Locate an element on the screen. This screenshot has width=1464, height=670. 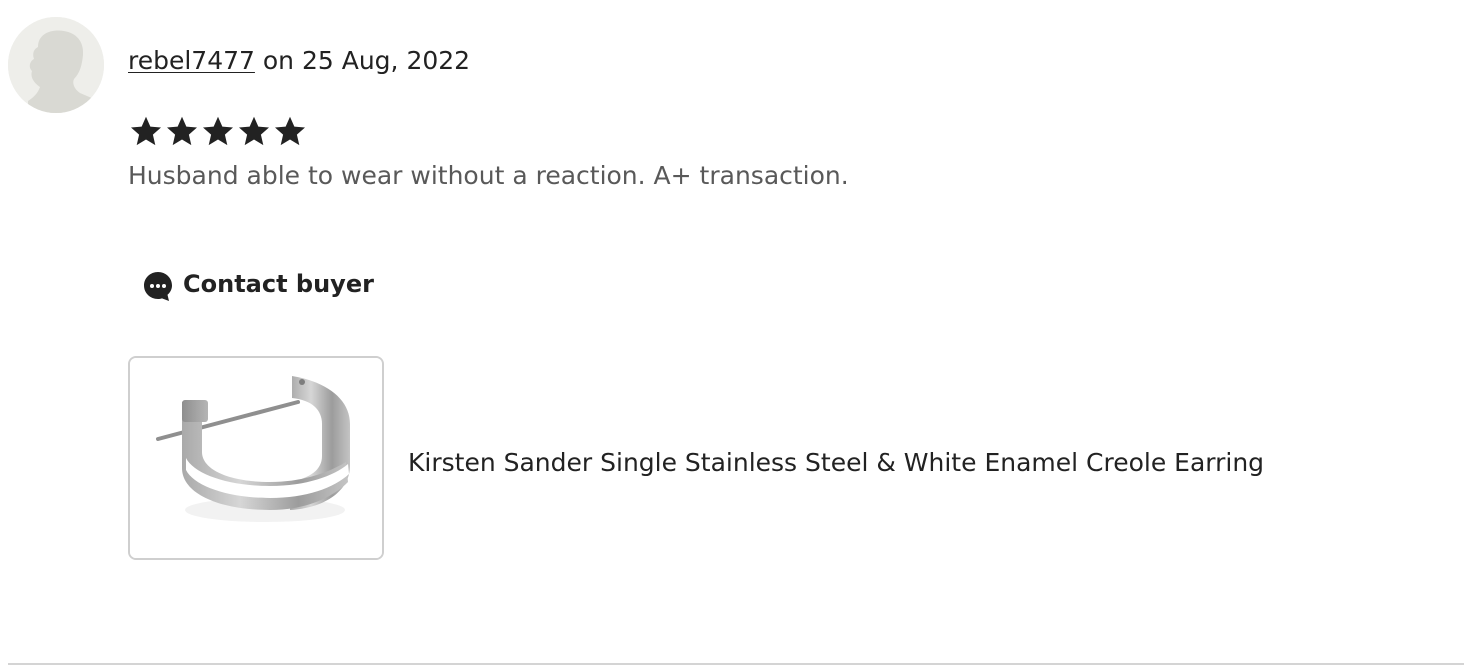
product-thumbnail is located at coordinates (256, 458).